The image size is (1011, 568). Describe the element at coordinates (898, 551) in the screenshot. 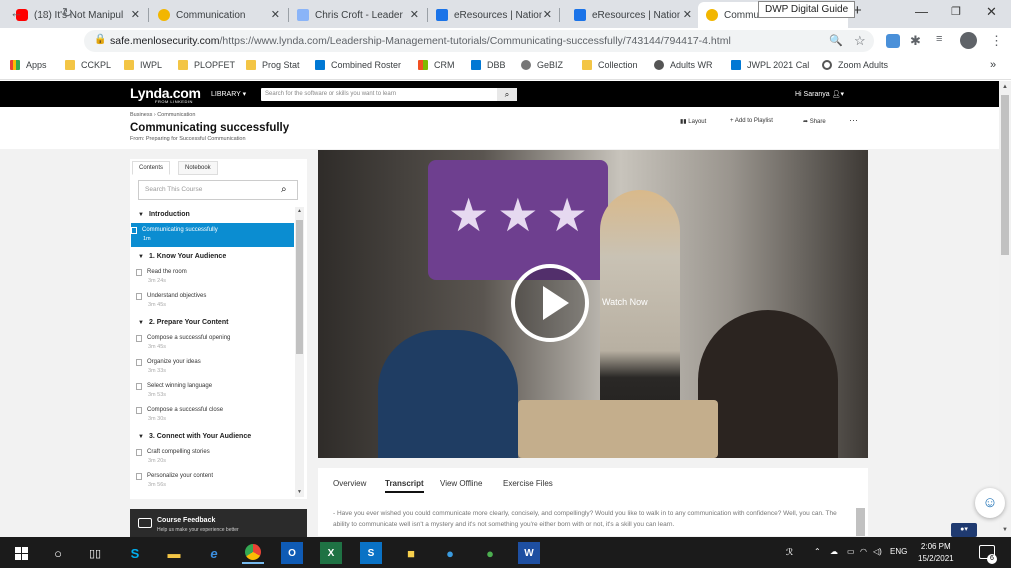

I see `language-indicator: ENG` at that location.